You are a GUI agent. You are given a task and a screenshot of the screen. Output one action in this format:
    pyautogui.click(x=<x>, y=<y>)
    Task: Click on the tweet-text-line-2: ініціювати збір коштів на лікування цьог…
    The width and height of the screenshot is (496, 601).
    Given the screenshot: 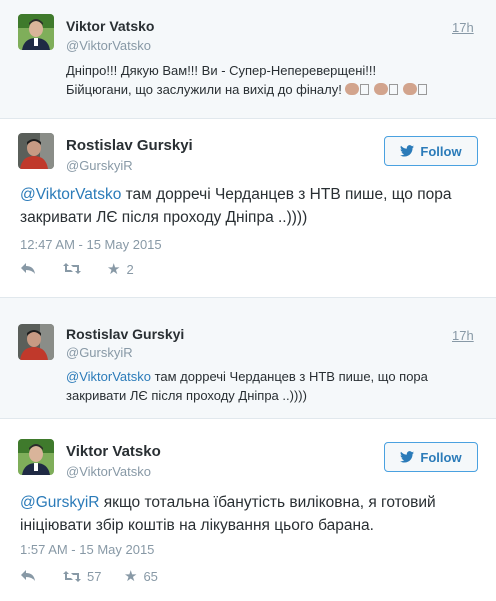 What is the action you would take?
    pyautogui.click(x=197, y=525)
    